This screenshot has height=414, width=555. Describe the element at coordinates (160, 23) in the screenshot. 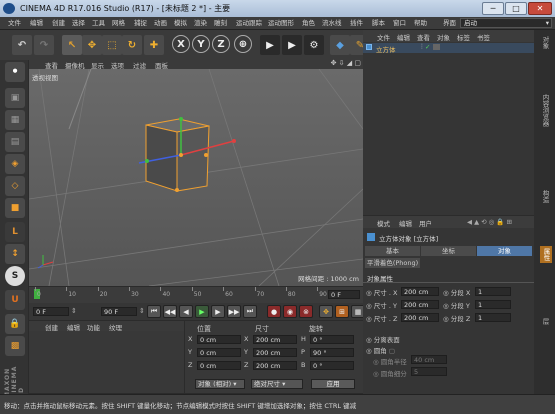

I see `menu-item-7: 动画` at that location.